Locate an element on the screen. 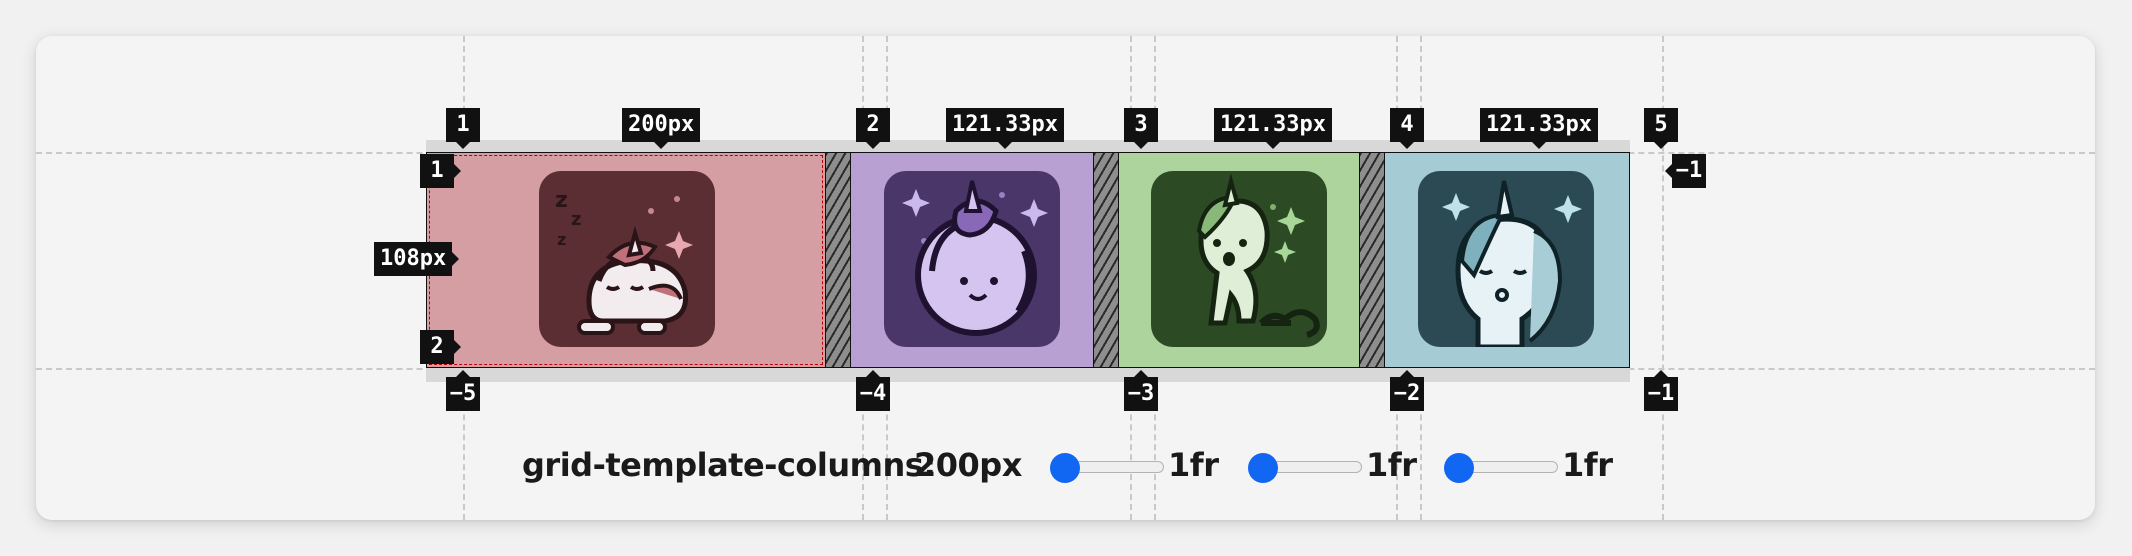 The image size is (2132, 556). sleeping-unicorn-tile: z z z is located at coordinates (627, 259).